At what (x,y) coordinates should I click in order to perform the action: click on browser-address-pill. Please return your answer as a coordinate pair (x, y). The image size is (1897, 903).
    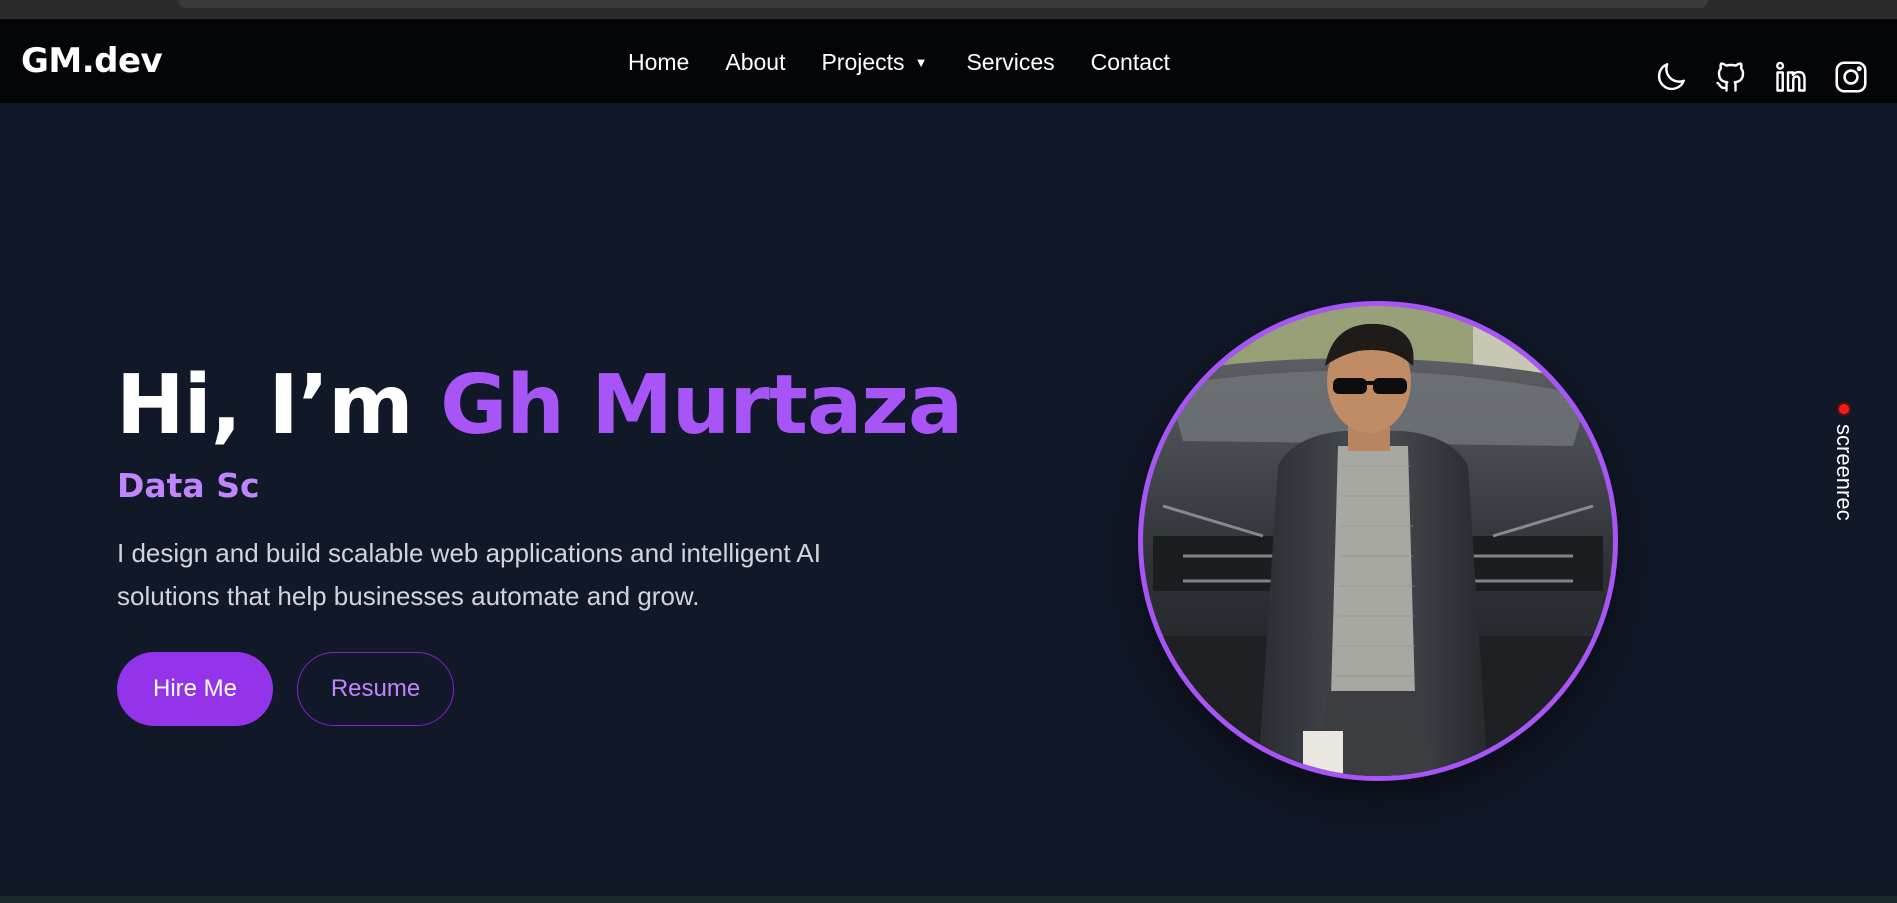
    Looking at the image, I should click on (943, 4).